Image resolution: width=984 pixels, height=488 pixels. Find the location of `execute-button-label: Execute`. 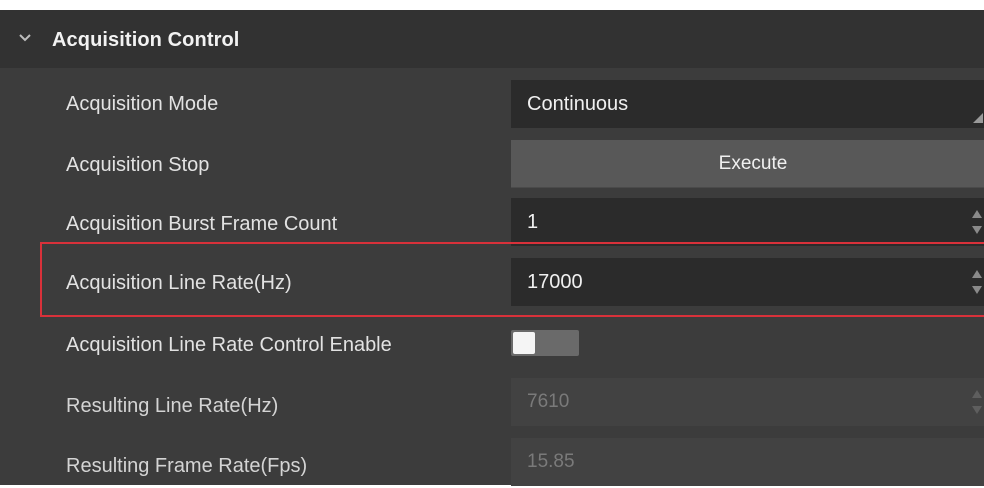

execute-button-label: Execute is located at coordinates (753, 163).